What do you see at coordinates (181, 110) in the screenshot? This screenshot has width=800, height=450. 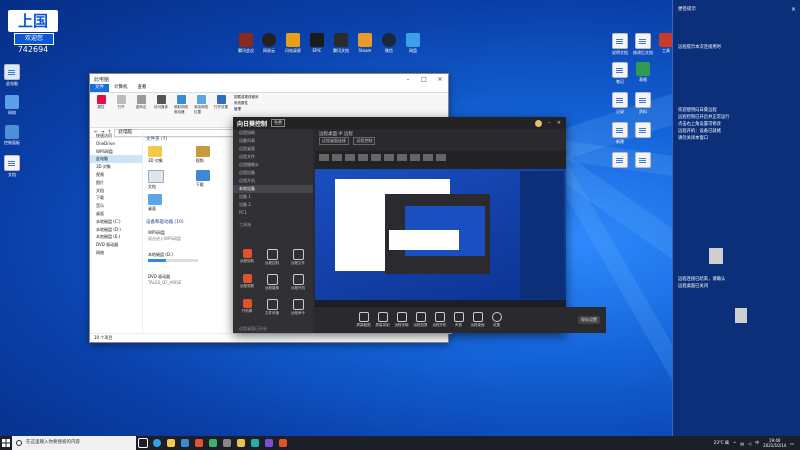 I see `ribbon-map-drive-button: 映射网络驱动器` at bounding box center [181, 110].